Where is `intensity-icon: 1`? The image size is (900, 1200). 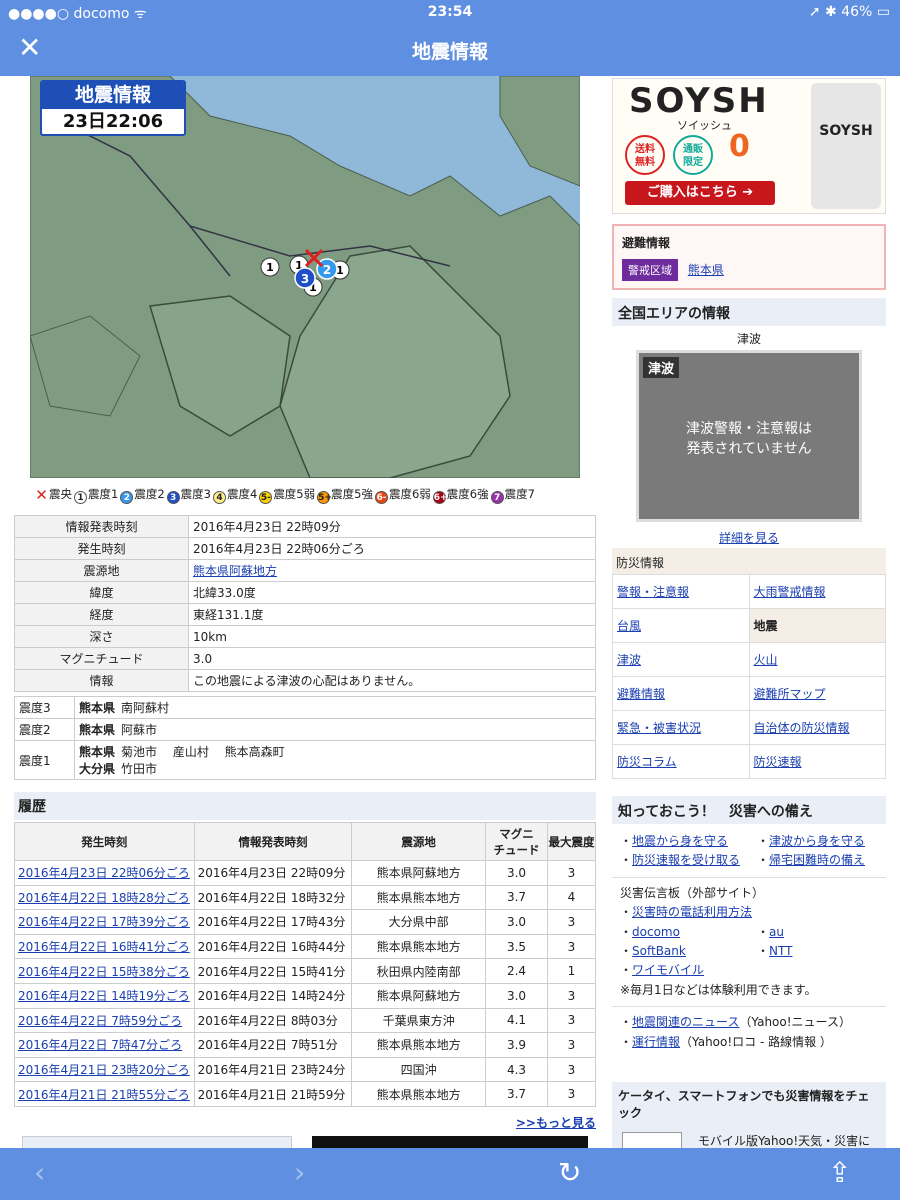
intensity-icon: 1 is located at coordinates (80, 497).